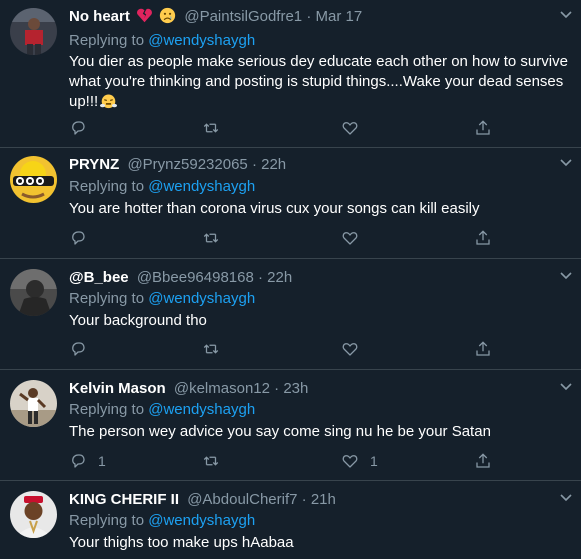 This screenshot has width=581, height=559. Describe the element at coordinates (84, 101) in the screenshot. I see `tweet-text-fragment: up!!!` at that location.